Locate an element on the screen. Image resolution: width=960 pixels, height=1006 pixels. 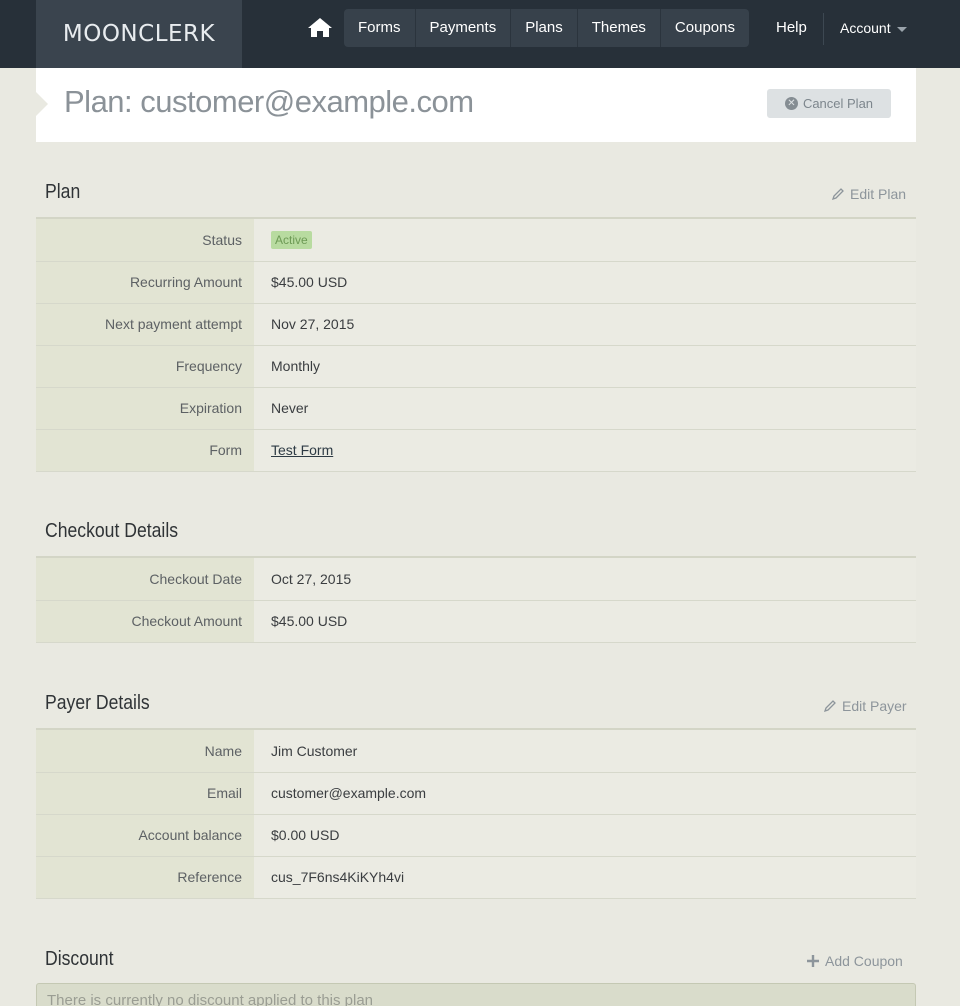
row-label: Email is located at coordinates (145, 793).